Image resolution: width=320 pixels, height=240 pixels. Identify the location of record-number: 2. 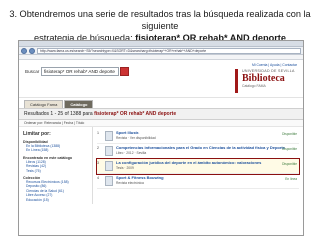
(98, 148).